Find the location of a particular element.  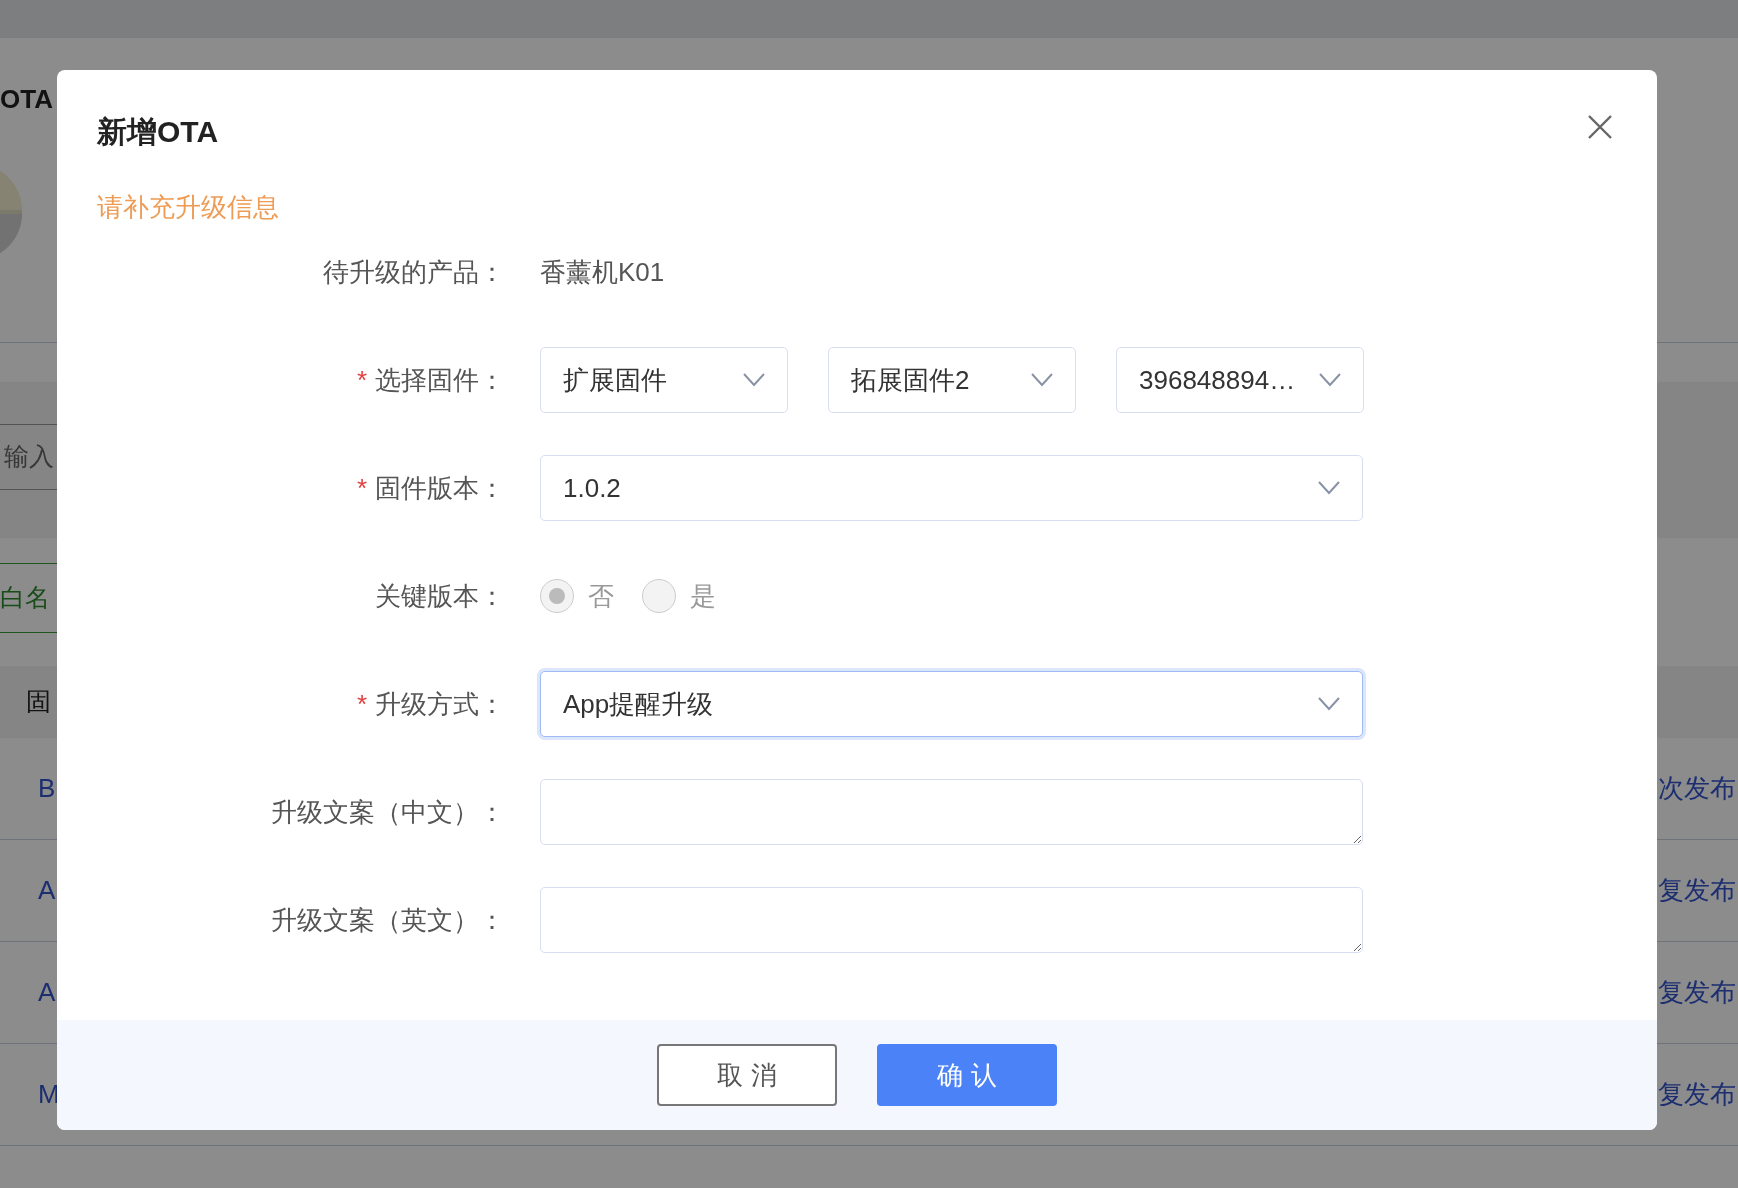

field-label: 升级文案（中文）： is located at coordinates (387, 812).